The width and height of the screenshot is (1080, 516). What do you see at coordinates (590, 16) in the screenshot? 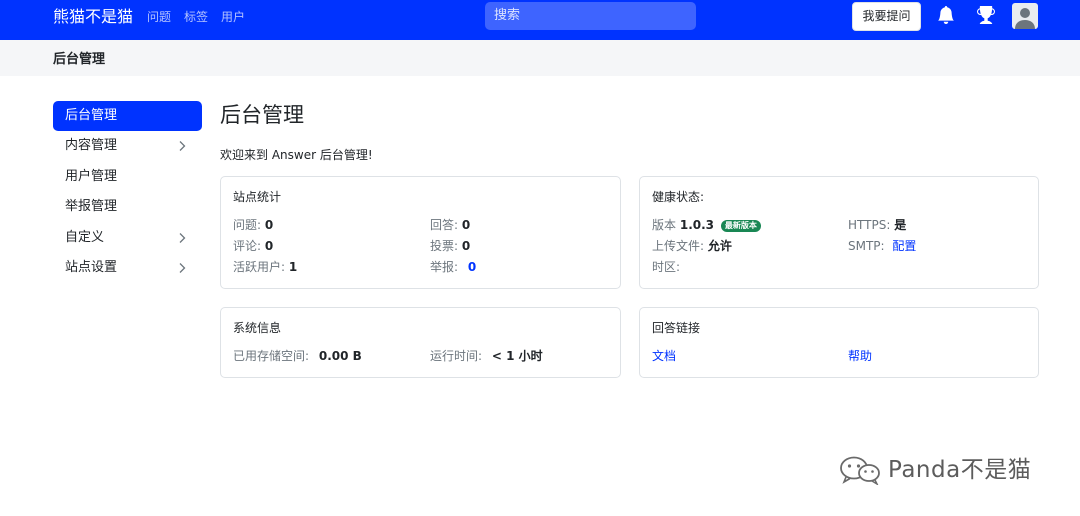
I see `search-input` at bounding box center [590, 16].